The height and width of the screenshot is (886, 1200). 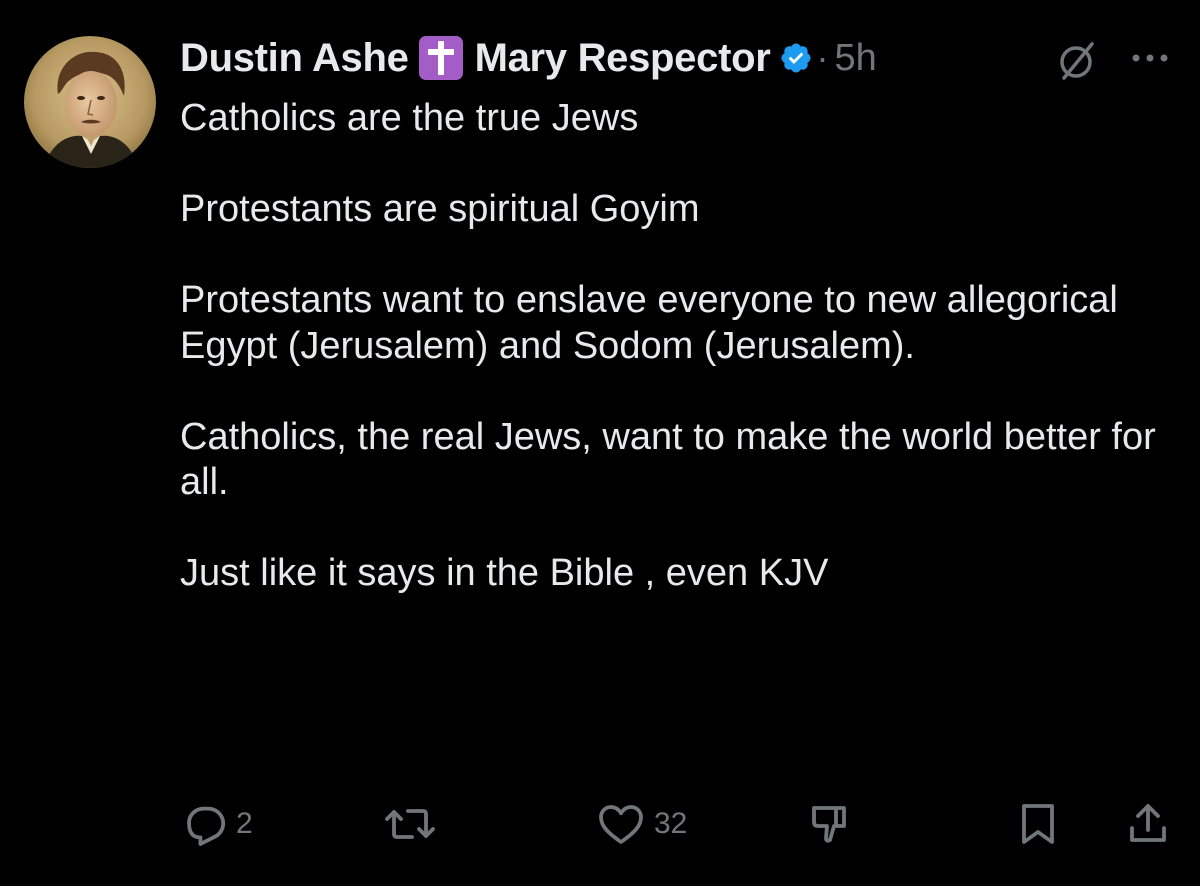 I want to click on bookmark-button, so click(x=1038, y=824).